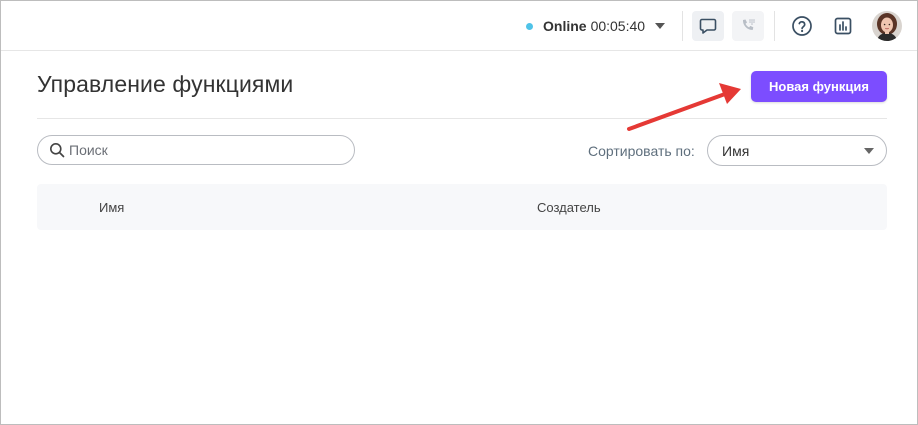 Image resolution: width=918 pixels, height=425 pixels. I want to click on help-button, so click(802, 26).